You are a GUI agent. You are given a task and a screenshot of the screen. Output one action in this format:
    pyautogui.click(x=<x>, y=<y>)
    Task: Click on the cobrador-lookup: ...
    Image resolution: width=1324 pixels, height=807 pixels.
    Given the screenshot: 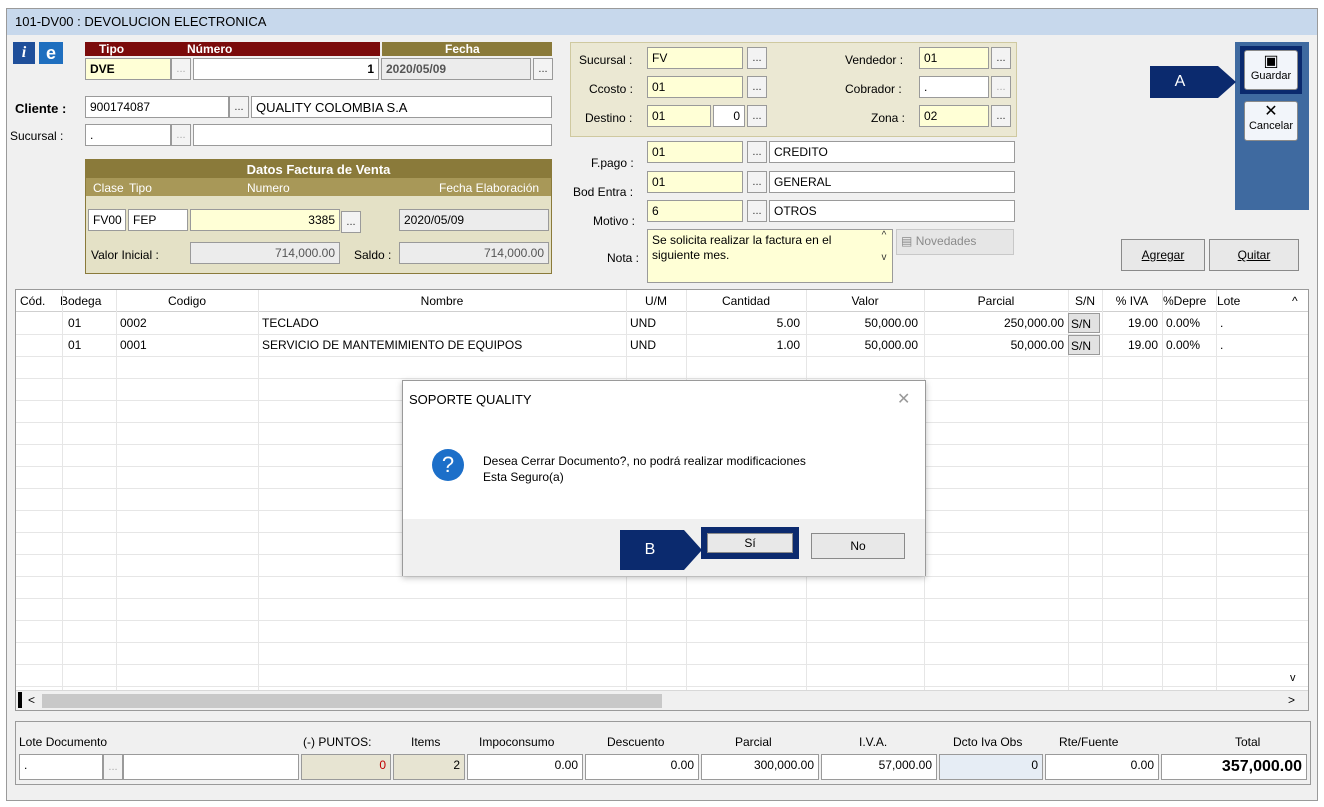 What is the action you would take?
    pyautogui.click(x=1001, y=87)
    